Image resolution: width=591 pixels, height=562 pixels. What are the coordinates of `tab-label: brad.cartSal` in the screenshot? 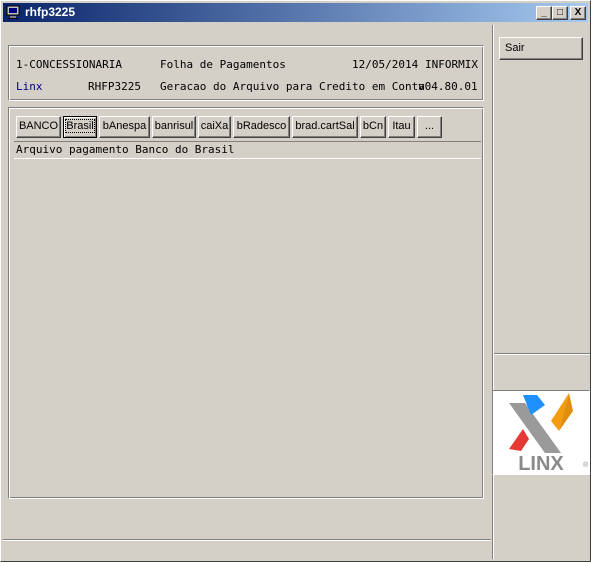 It's located at (325, 126).